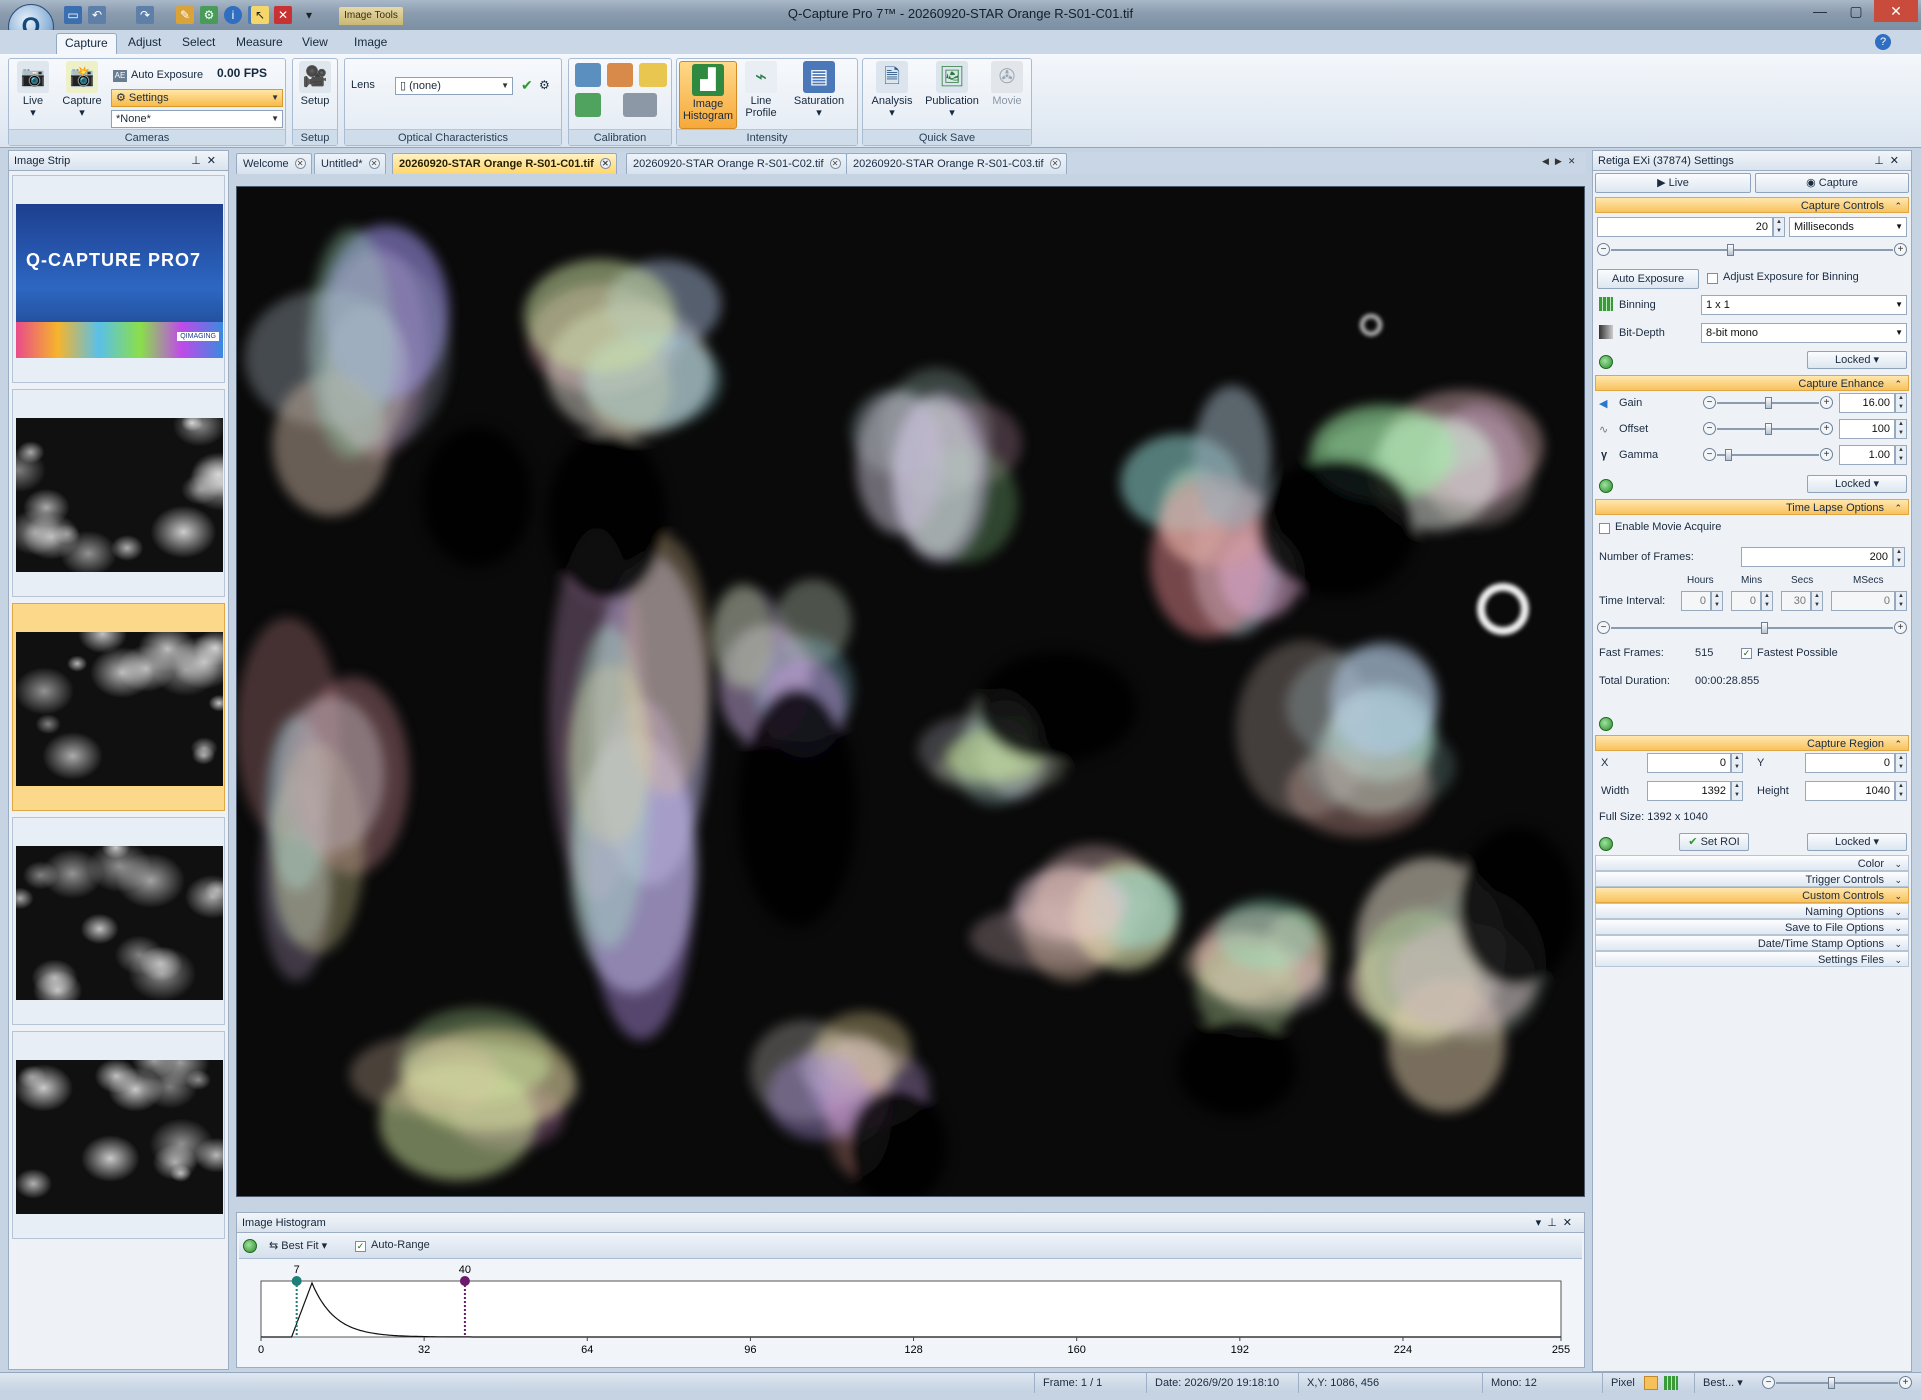 The width and height of the screenshot is (1921, 1400). Describe the element at coordinates (1725, 1383) in the screenshot. I see `zoom-dropdown: Best... ▾` at that location.